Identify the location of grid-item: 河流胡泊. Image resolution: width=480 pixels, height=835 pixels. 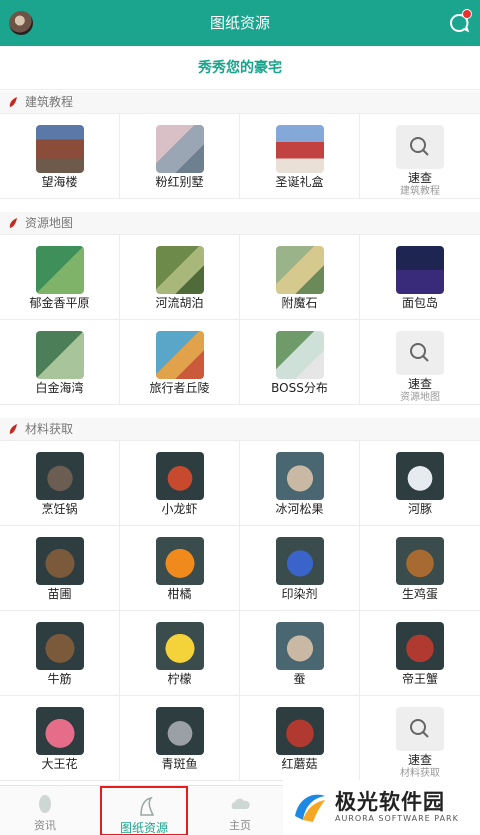
(180, 277).